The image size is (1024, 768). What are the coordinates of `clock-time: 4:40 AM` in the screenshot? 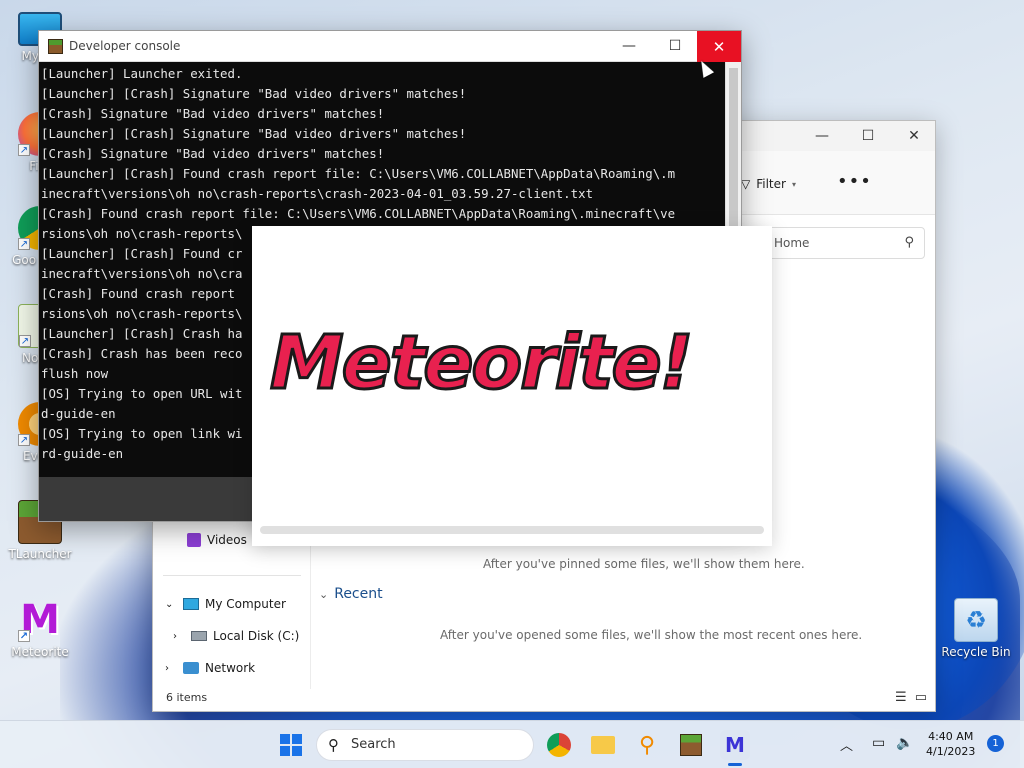 It's located at (951, 736).